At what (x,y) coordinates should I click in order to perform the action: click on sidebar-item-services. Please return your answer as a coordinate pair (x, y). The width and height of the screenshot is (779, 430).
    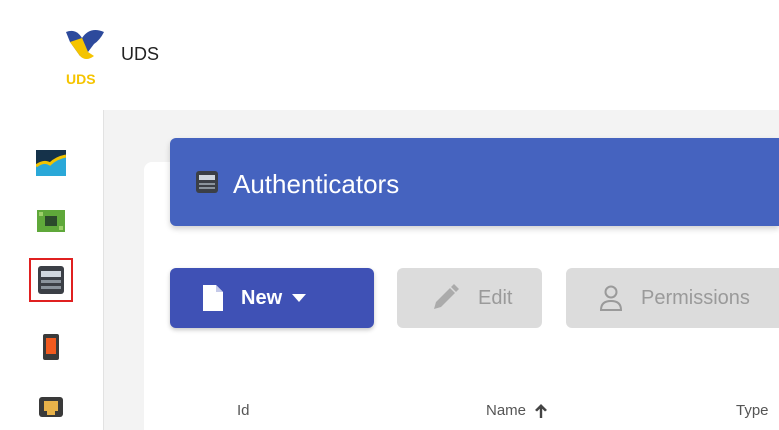
    Looking at the image, I should click on (51, 221).